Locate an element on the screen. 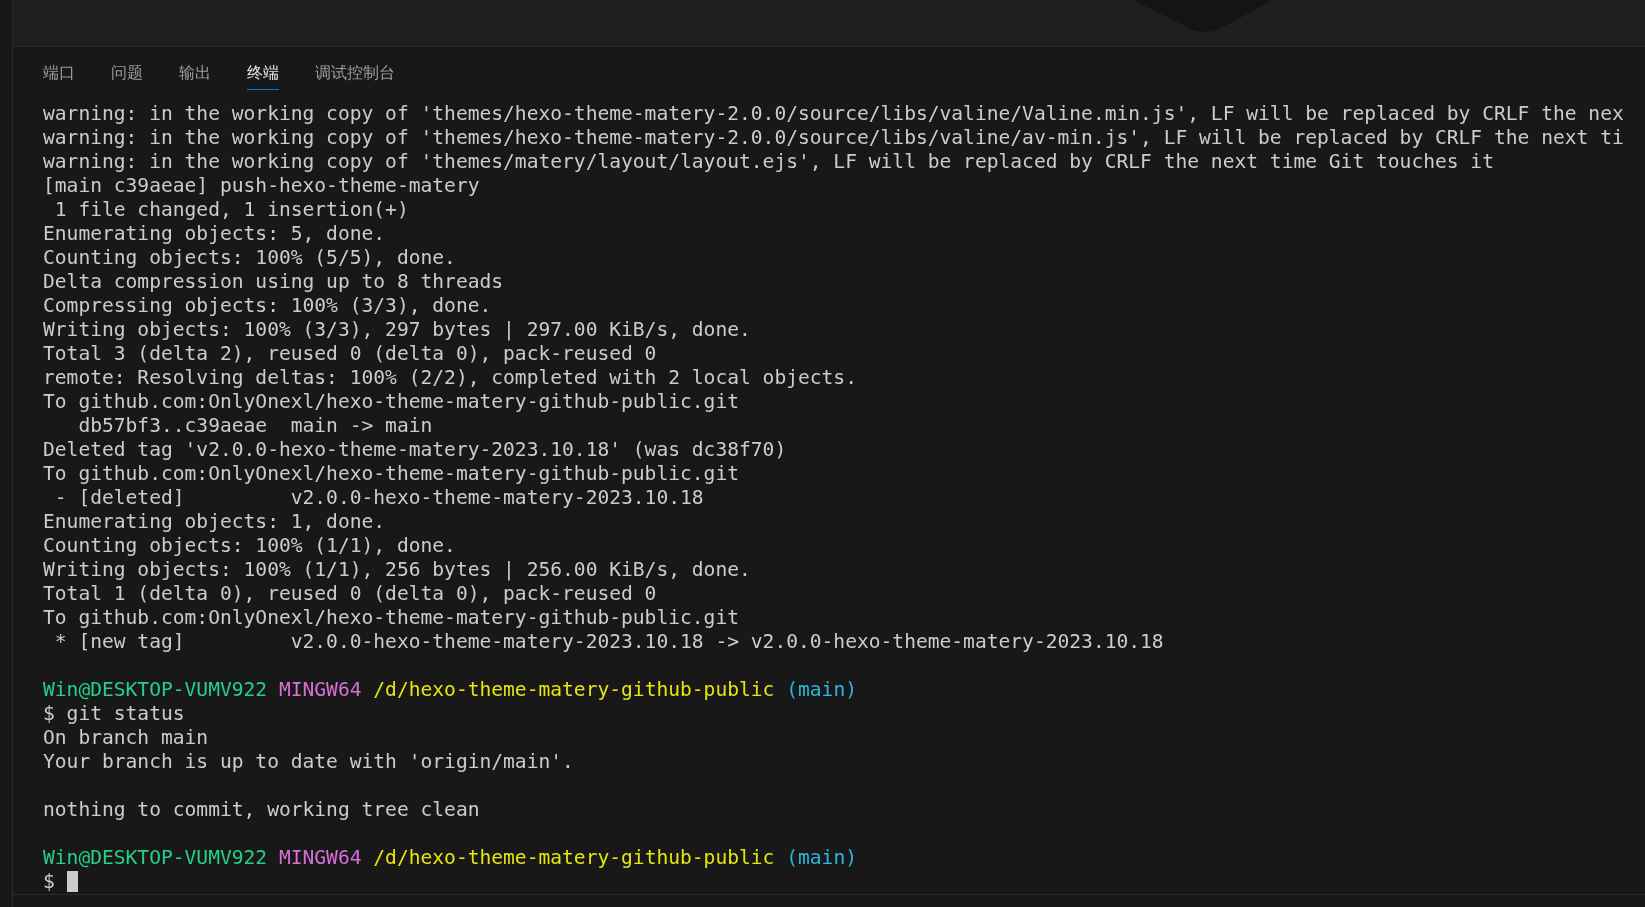 The width and height of the screenshot is (1645, 907). terminal-line: db57bf3..c39aeae main -> main is located at coordinates (255, 426).